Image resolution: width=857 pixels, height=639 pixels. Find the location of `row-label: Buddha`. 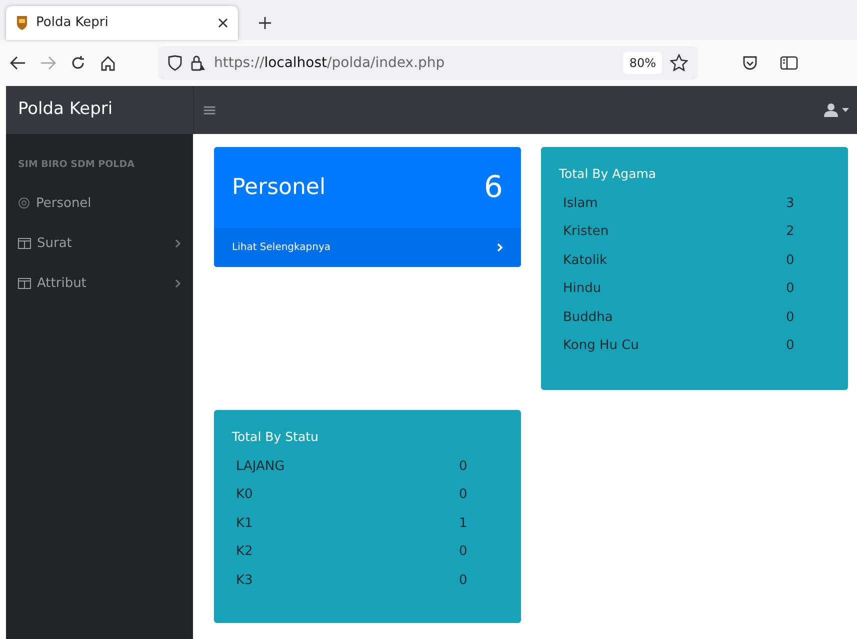

row-label: Buddha is located at coordinates (588, 317).